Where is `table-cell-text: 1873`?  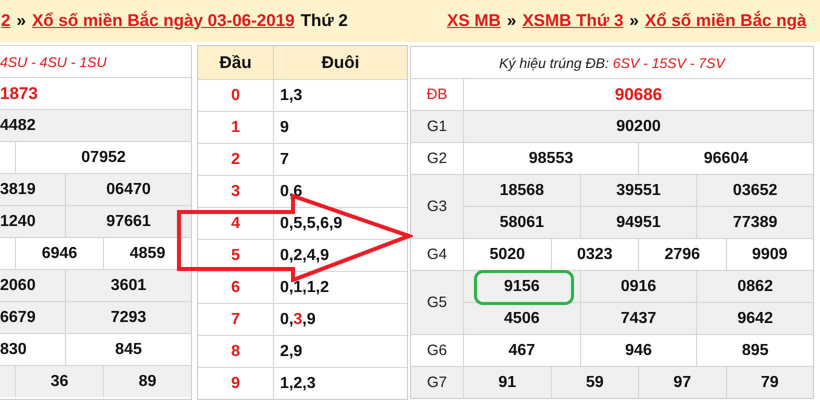 table-cell-text: 1873 is located at coordinates (19, 93).